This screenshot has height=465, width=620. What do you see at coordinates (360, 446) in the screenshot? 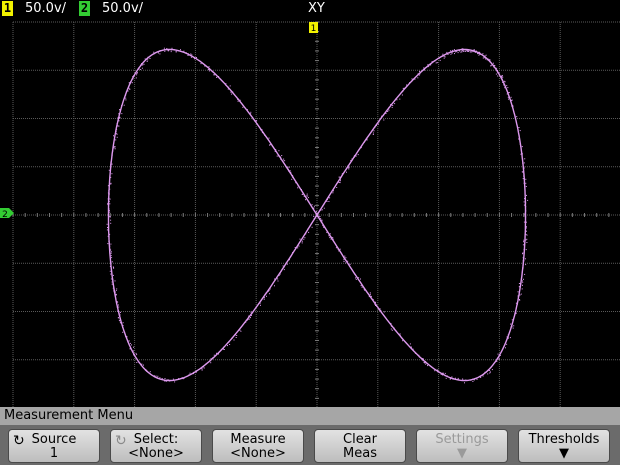
I see `clear-meas-softkey: Clear Meas` at bounding box center [360, 446].